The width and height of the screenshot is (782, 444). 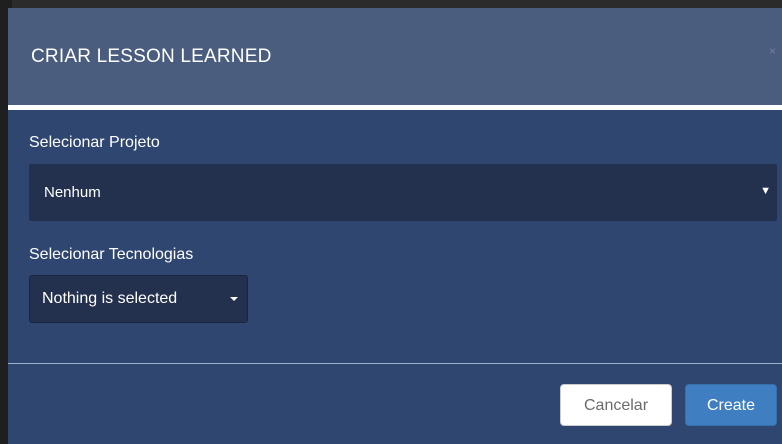 I want to click on technologies-select-value: Nothing is selected, so click(x=110, y=298).